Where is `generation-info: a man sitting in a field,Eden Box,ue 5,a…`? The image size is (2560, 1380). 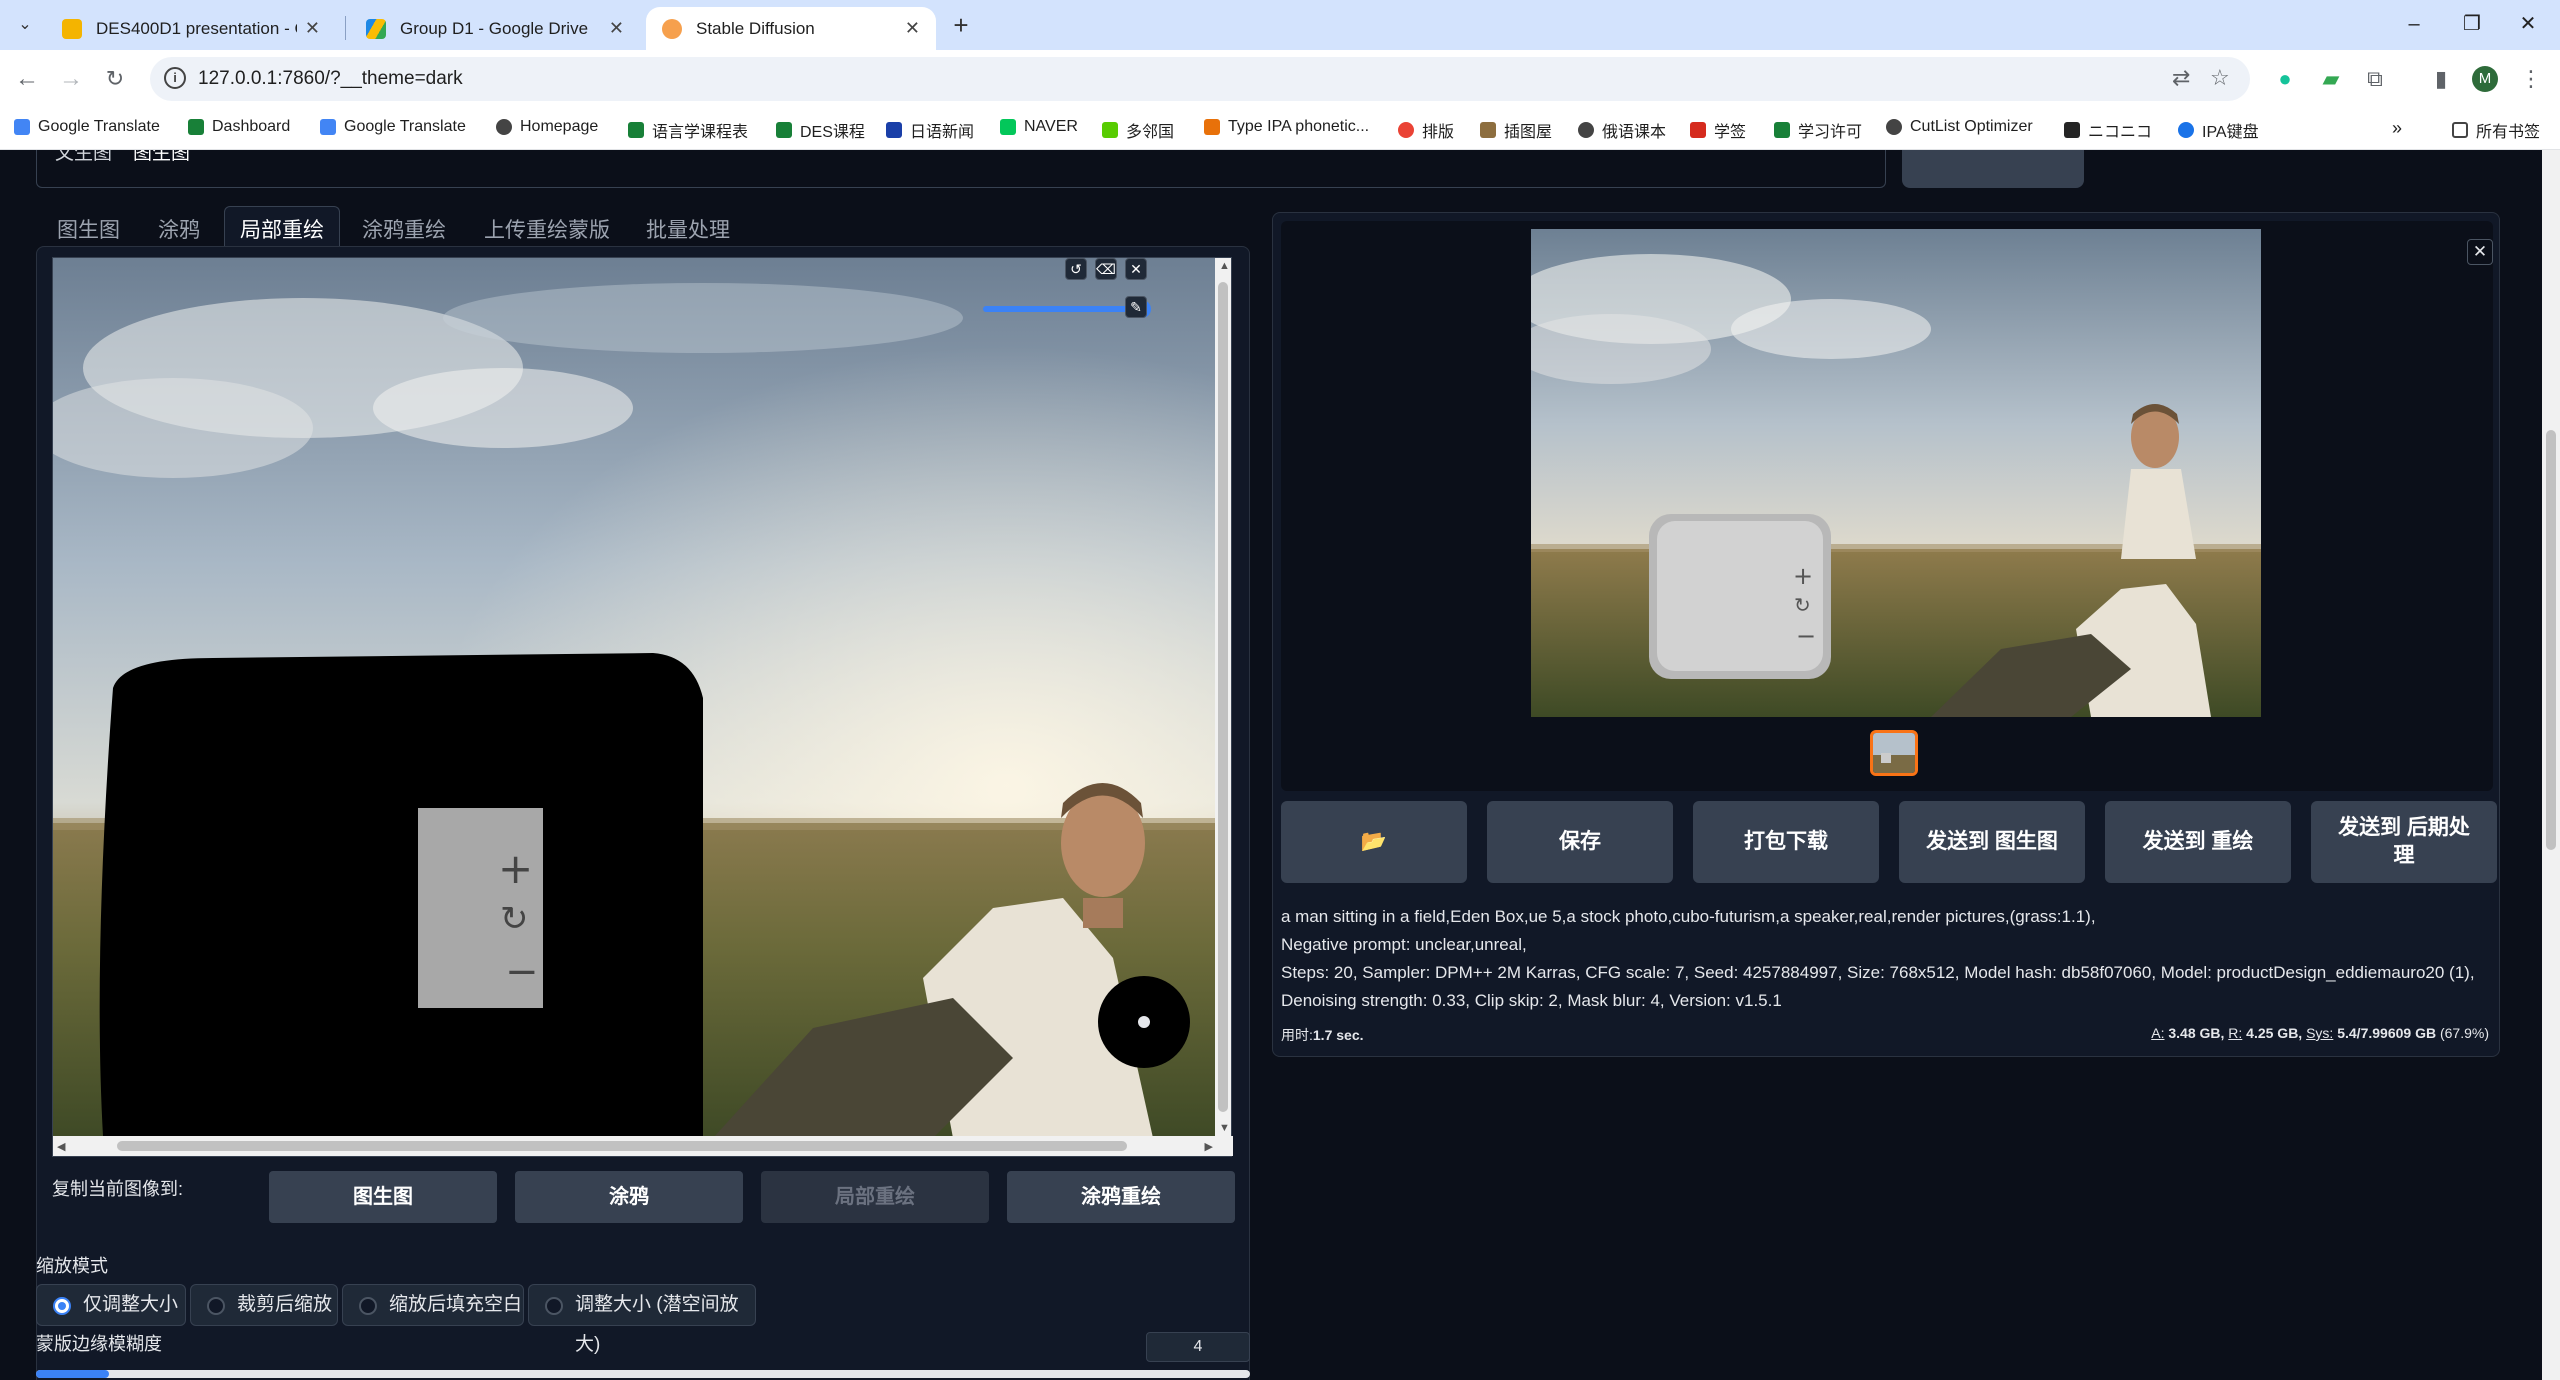 generation-info: a man sitting in a field,Eden Box,ue 5,a… is located at coordinates (1886, 959).